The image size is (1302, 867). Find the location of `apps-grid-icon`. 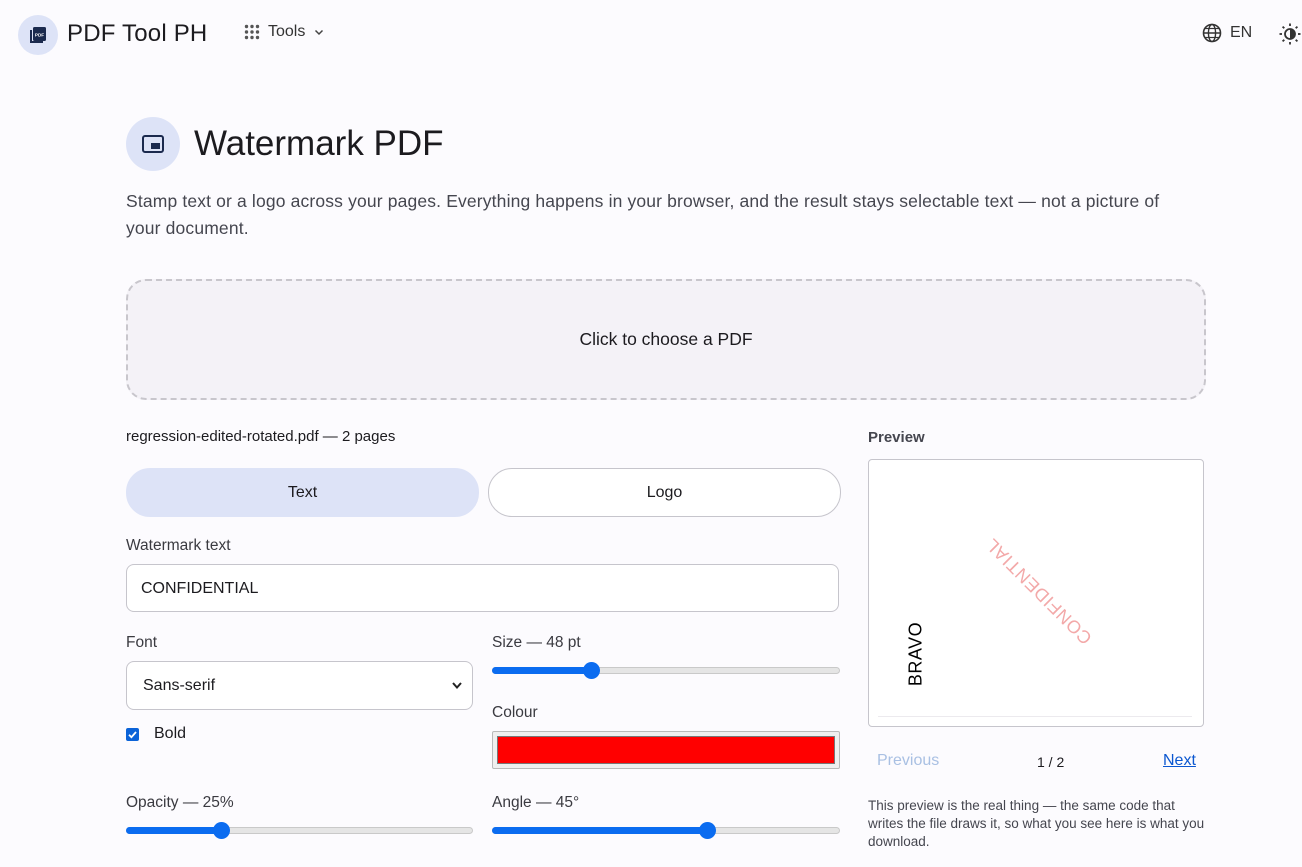

apps-grid-icon is located at coordinates (252, 32).